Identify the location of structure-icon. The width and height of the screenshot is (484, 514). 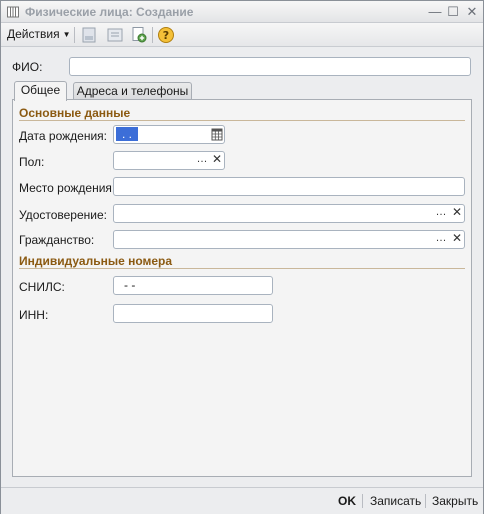
(115, 35).